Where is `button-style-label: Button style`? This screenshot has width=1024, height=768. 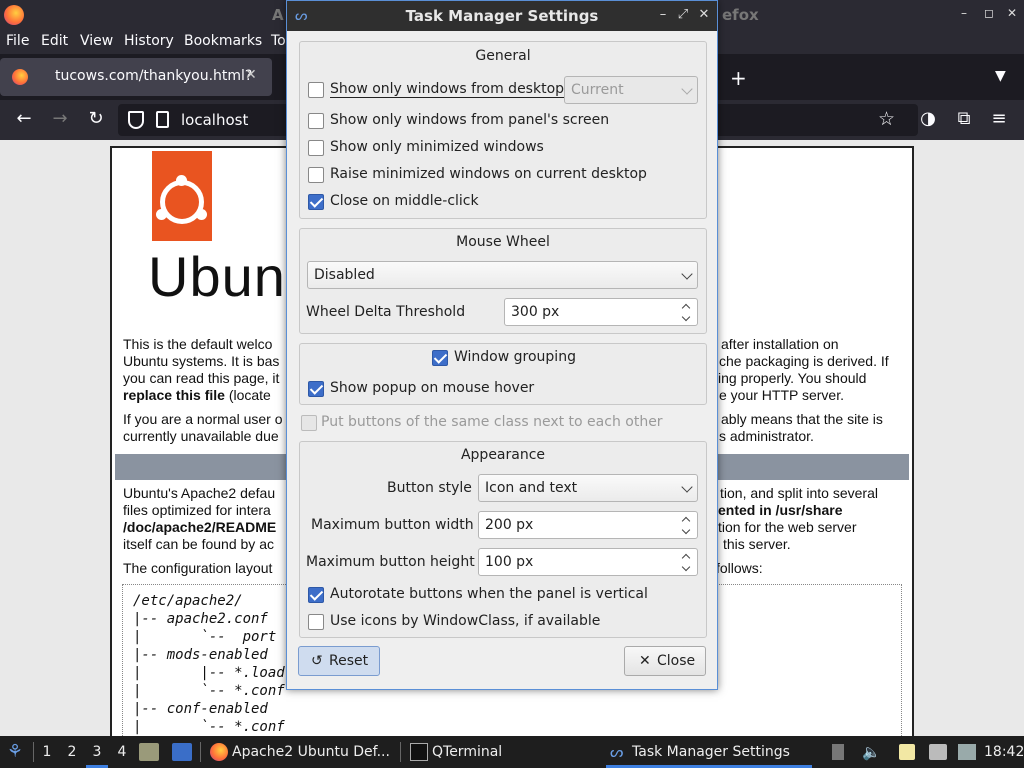 button-style-label: Button style is located at coordinates (429, 488).